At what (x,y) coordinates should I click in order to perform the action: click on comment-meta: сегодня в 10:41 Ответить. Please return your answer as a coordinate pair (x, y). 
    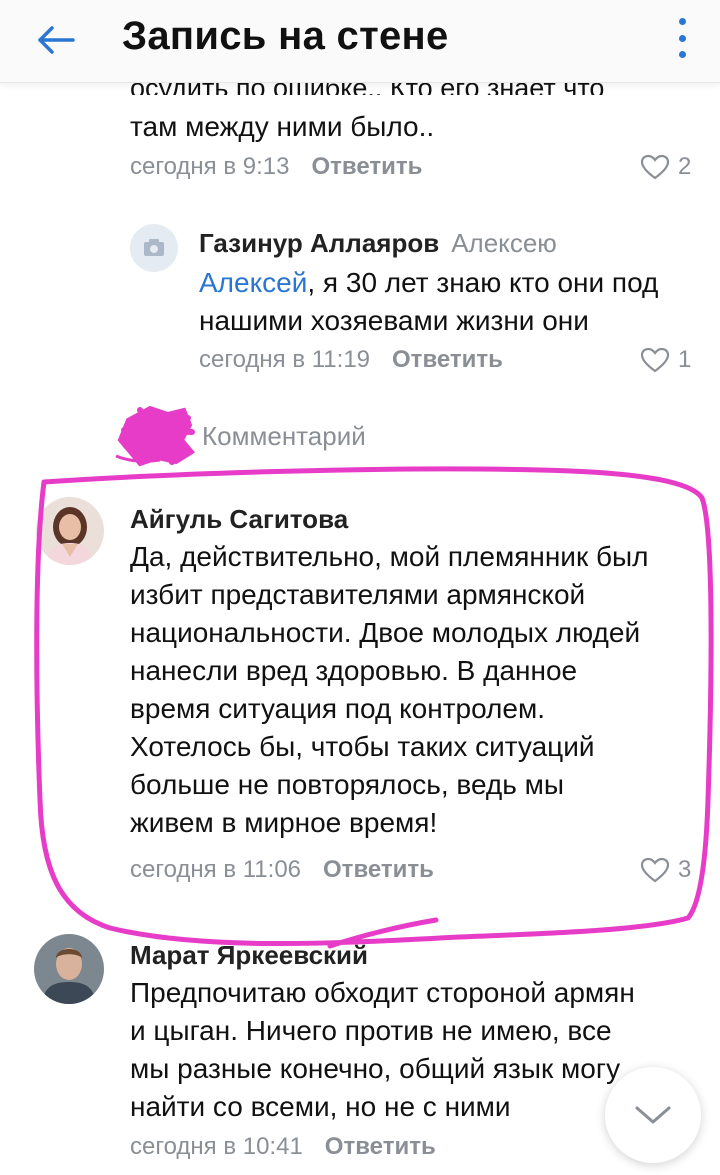
    Looking at the image, I should click on (283, 1147).